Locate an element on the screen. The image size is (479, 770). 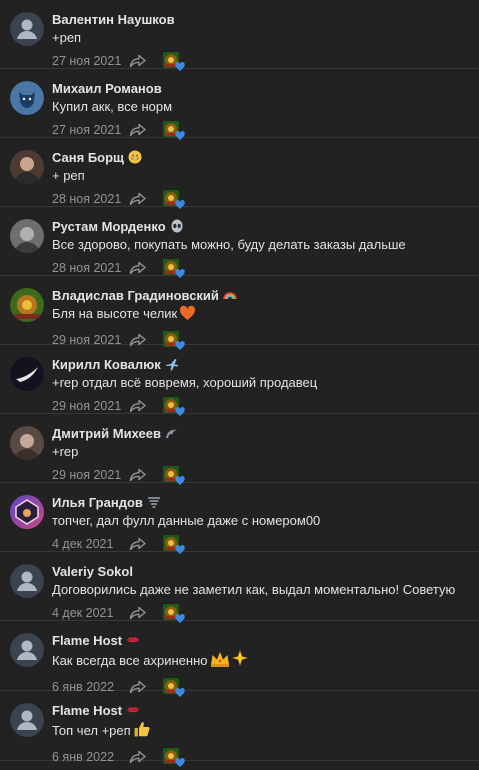
comment-text: Бля на высоте челик is located at coordinates (115, 313).